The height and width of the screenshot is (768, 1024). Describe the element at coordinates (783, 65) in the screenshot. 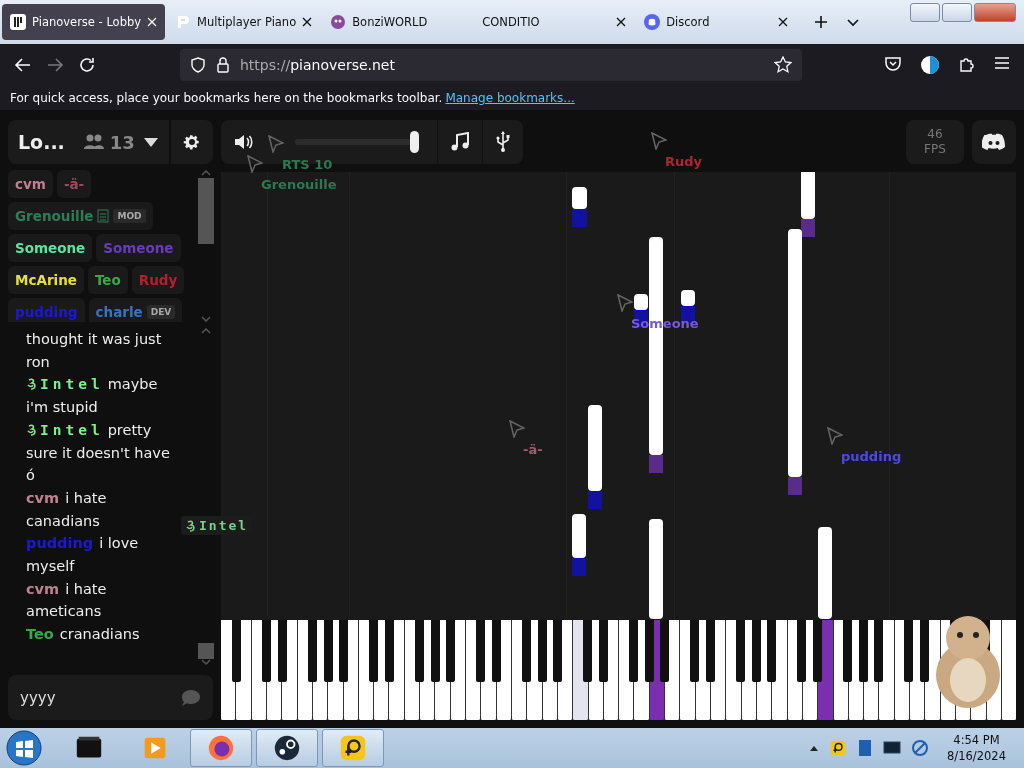

I see `star-icon` at that location.